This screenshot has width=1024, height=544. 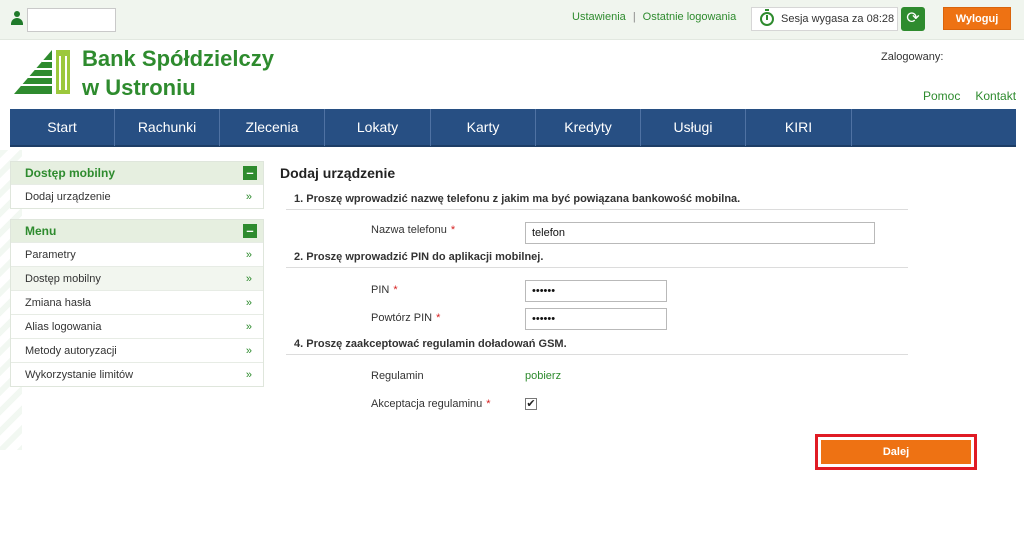 What do you see at coordinates (178, 58) in the screenshot?
I see `bank-name-line1: Bank Spółdzielczy` at bounding box center [178, 58].